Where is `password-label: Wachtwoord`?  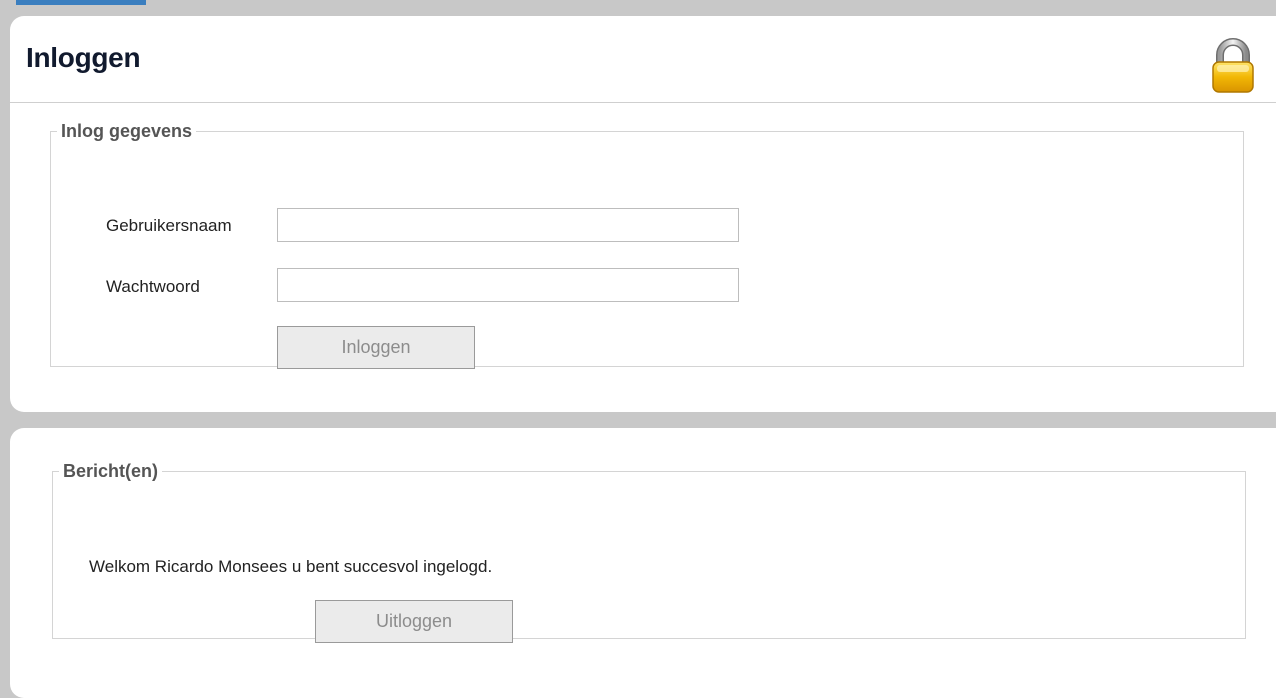 password-label: Wachtwoord is located at coordinates (153, 286).